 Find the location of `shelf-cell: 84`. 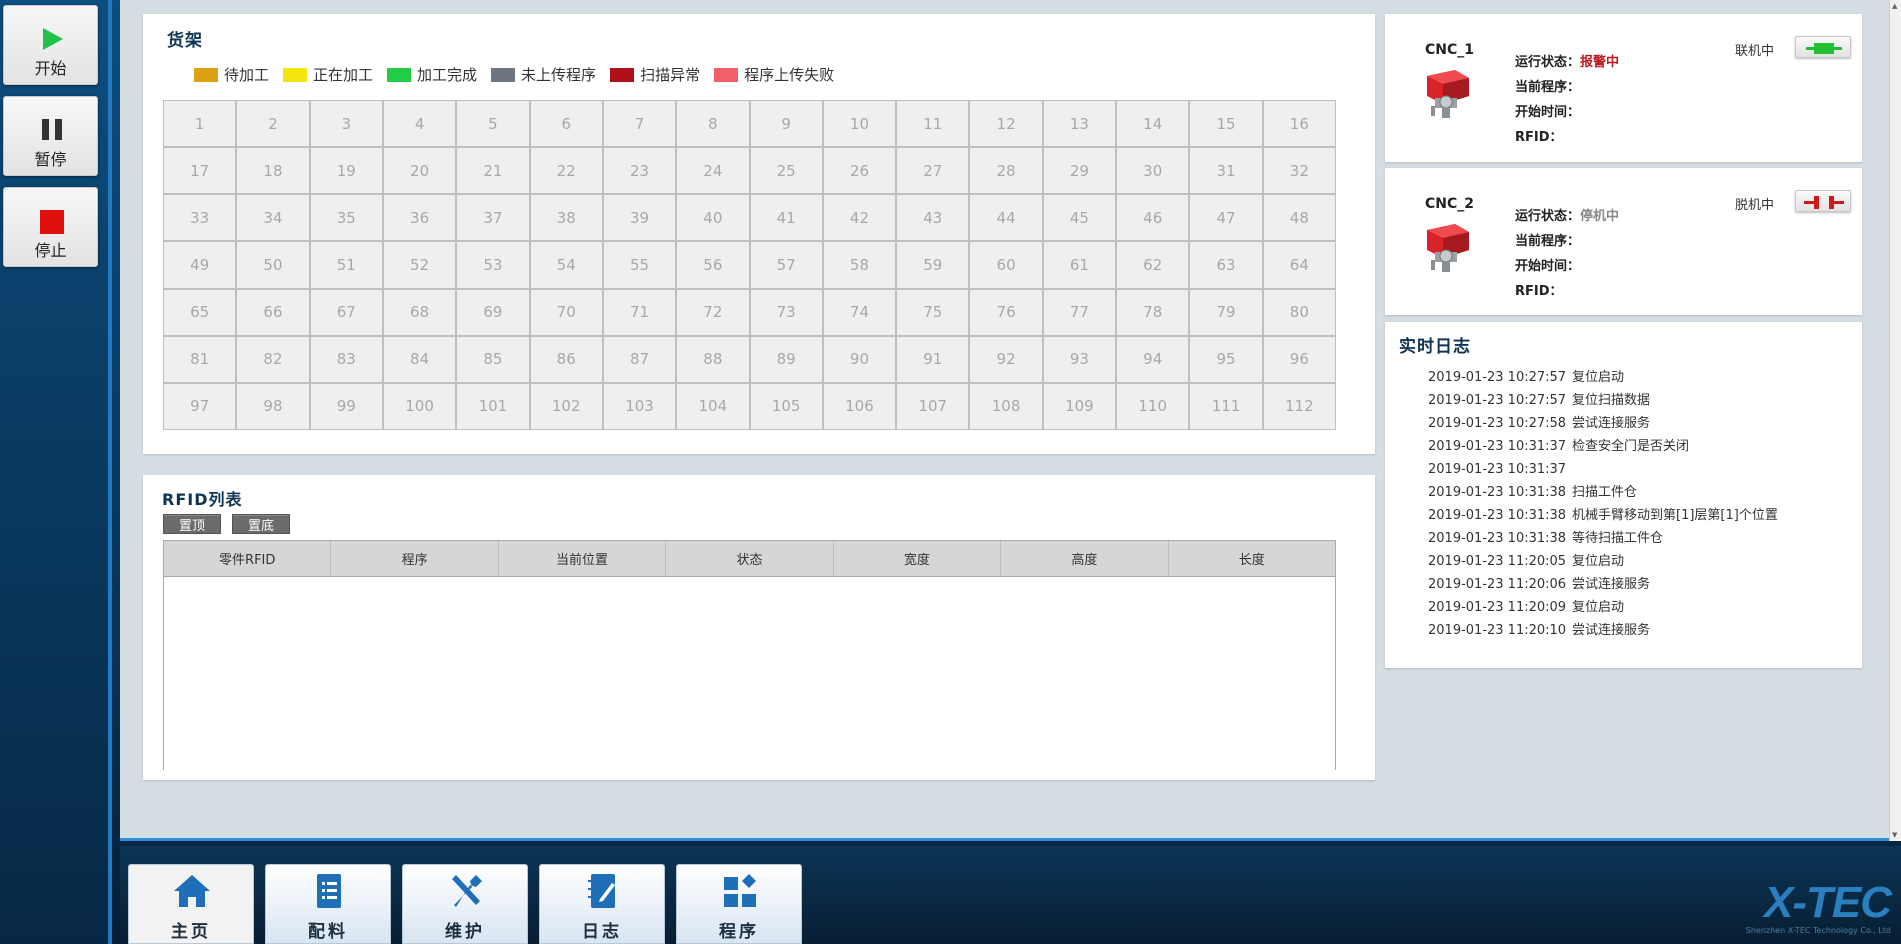

shelf-cell: 84 is located at coordinates (419, 359).